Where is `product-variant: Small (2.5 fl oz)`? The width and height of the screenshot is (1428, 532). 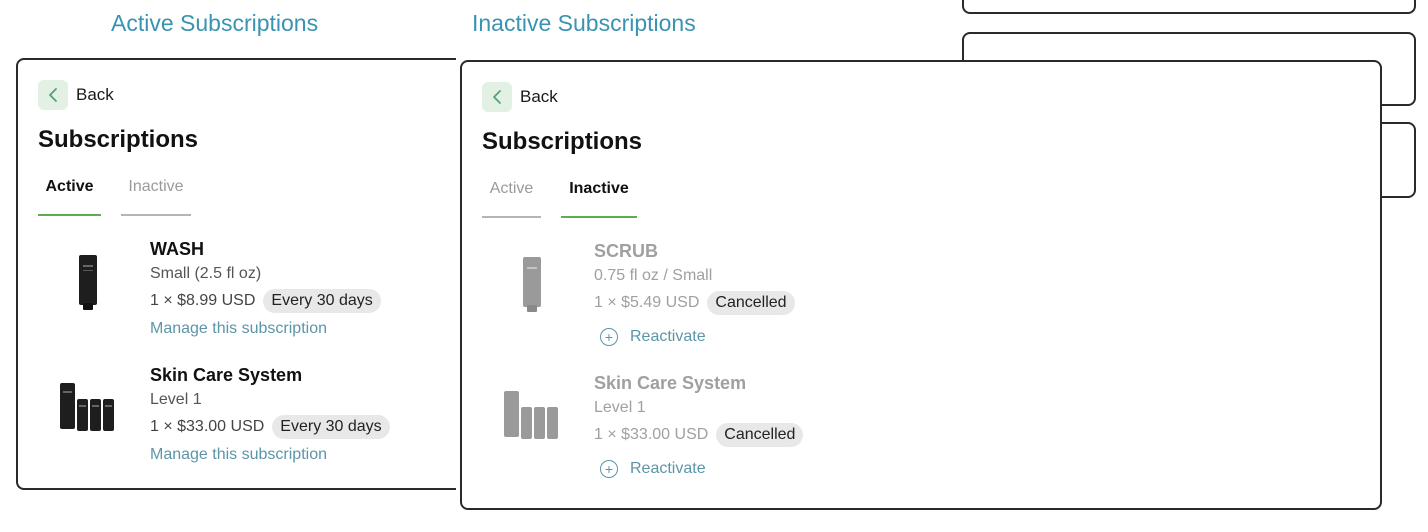 product-variant: Small (2.5 fl oz) is located at coordinates (206, 273).